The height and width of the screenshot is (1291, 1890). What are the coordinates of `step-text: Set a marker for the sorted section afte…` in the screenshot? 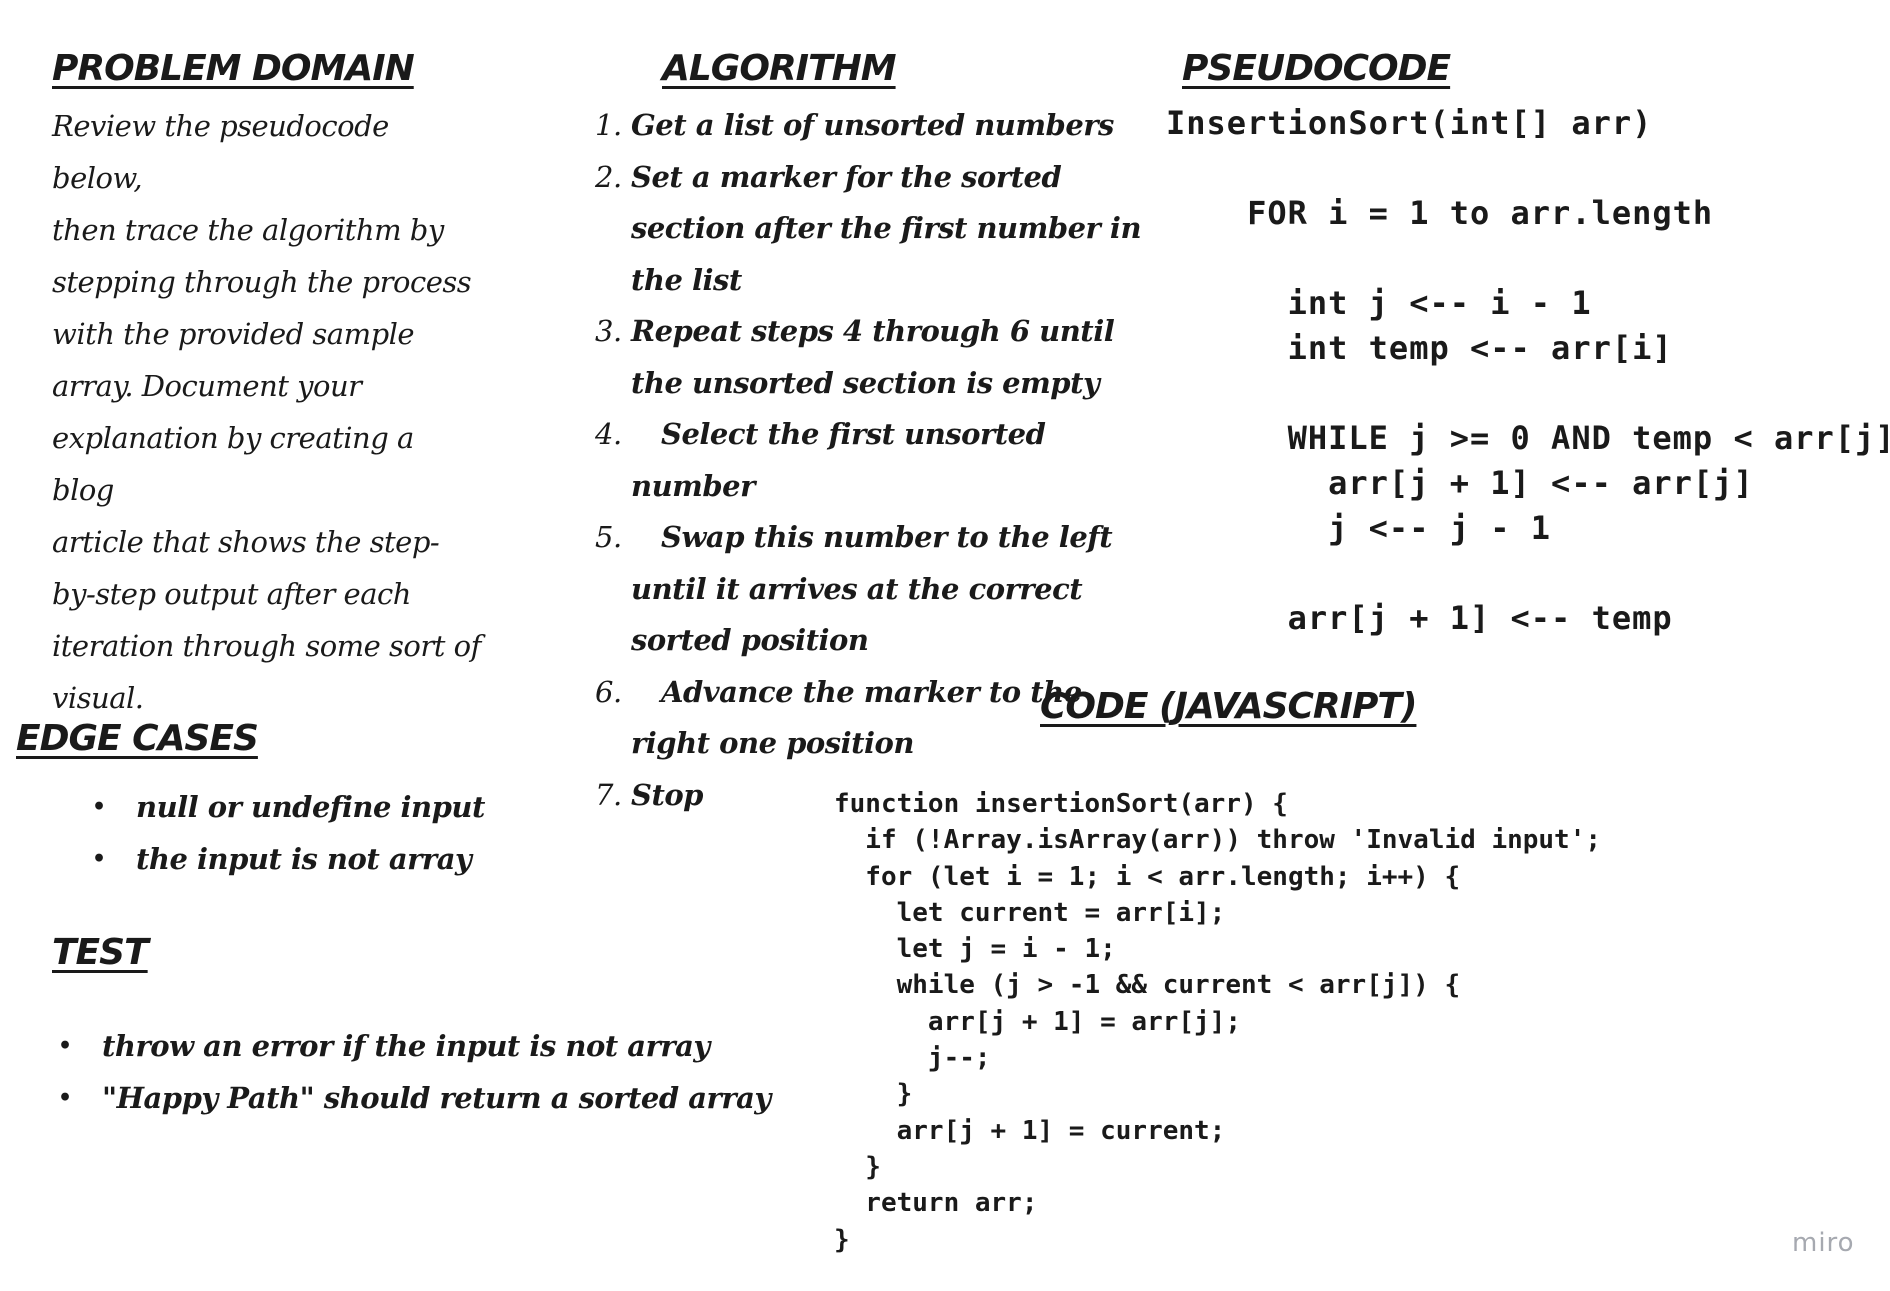 It's located at (886, 228).